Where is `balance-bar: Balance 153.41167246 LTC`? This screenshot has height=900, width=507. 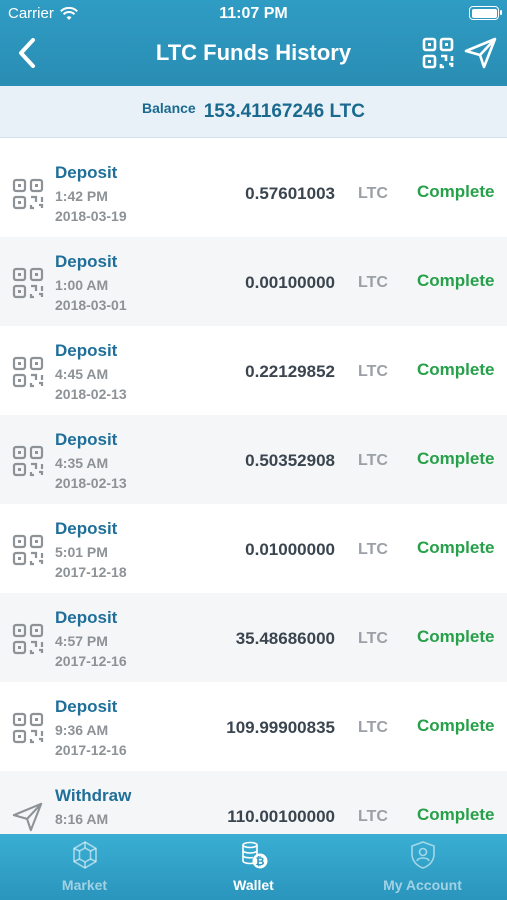 balance-bar: Balance 153.41167246 LTC is located at coordinates (253, 112).